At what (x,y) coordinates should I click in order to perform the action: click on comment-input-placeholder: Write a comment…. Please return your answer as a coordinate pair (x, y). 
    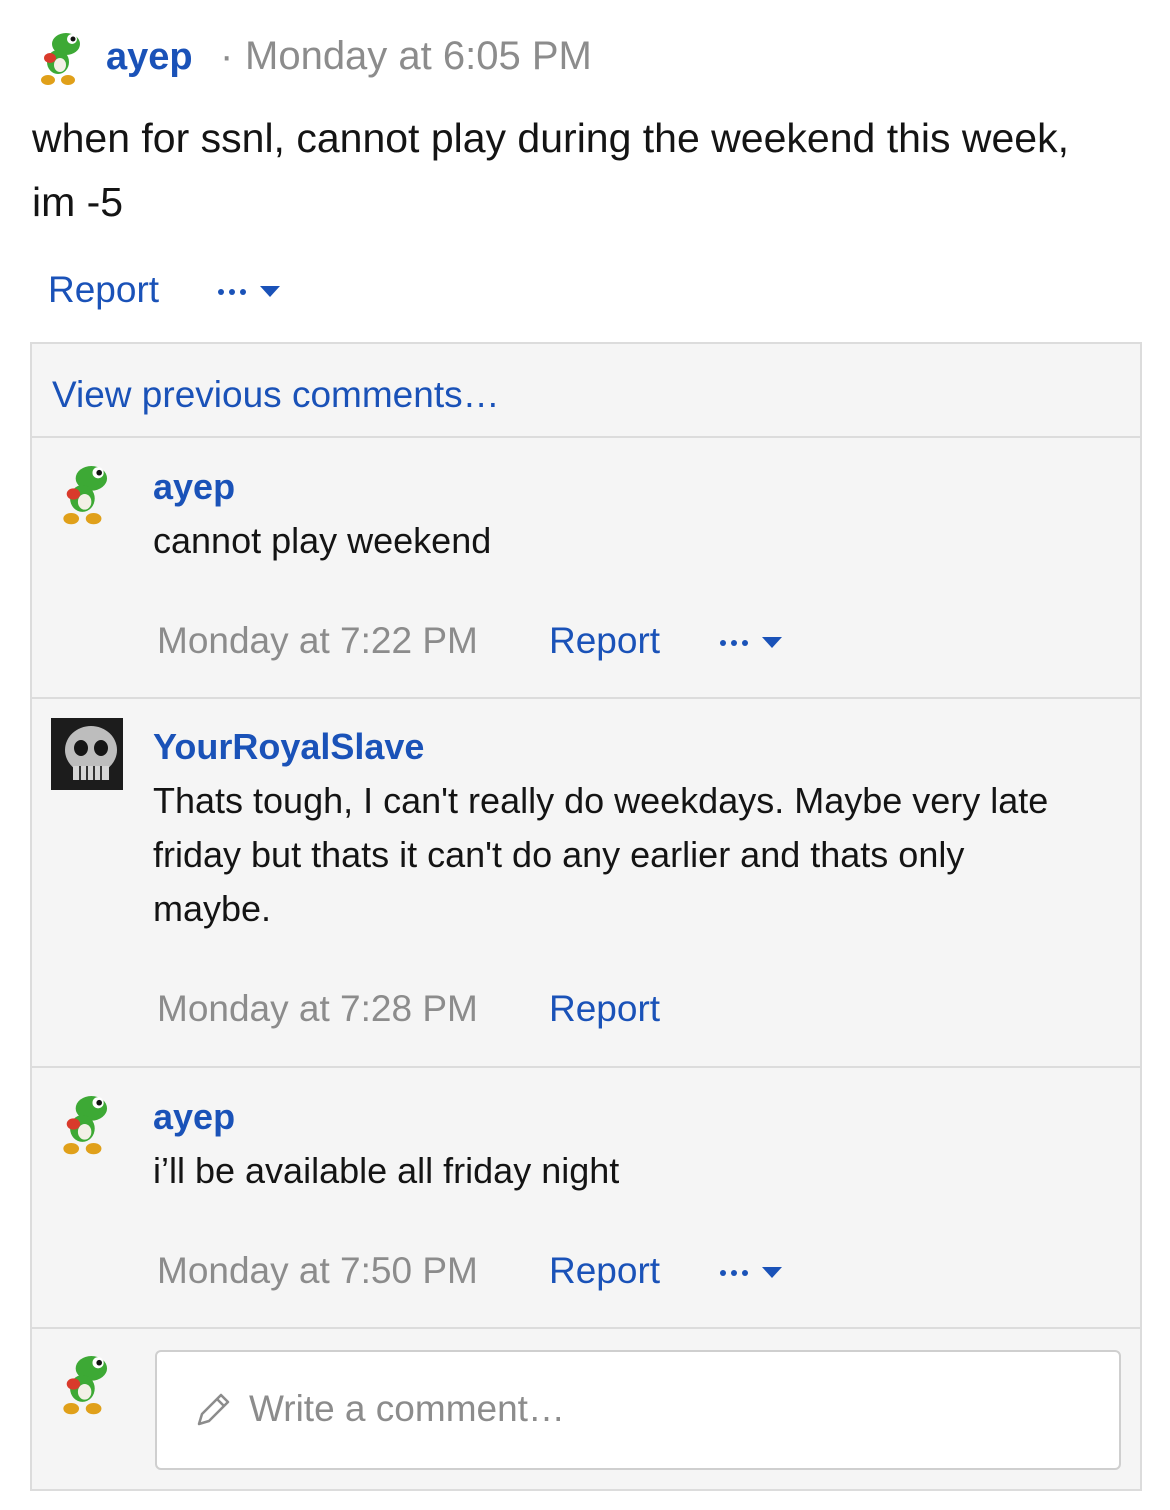
    Looking at the image, I should click on (407, 1408).